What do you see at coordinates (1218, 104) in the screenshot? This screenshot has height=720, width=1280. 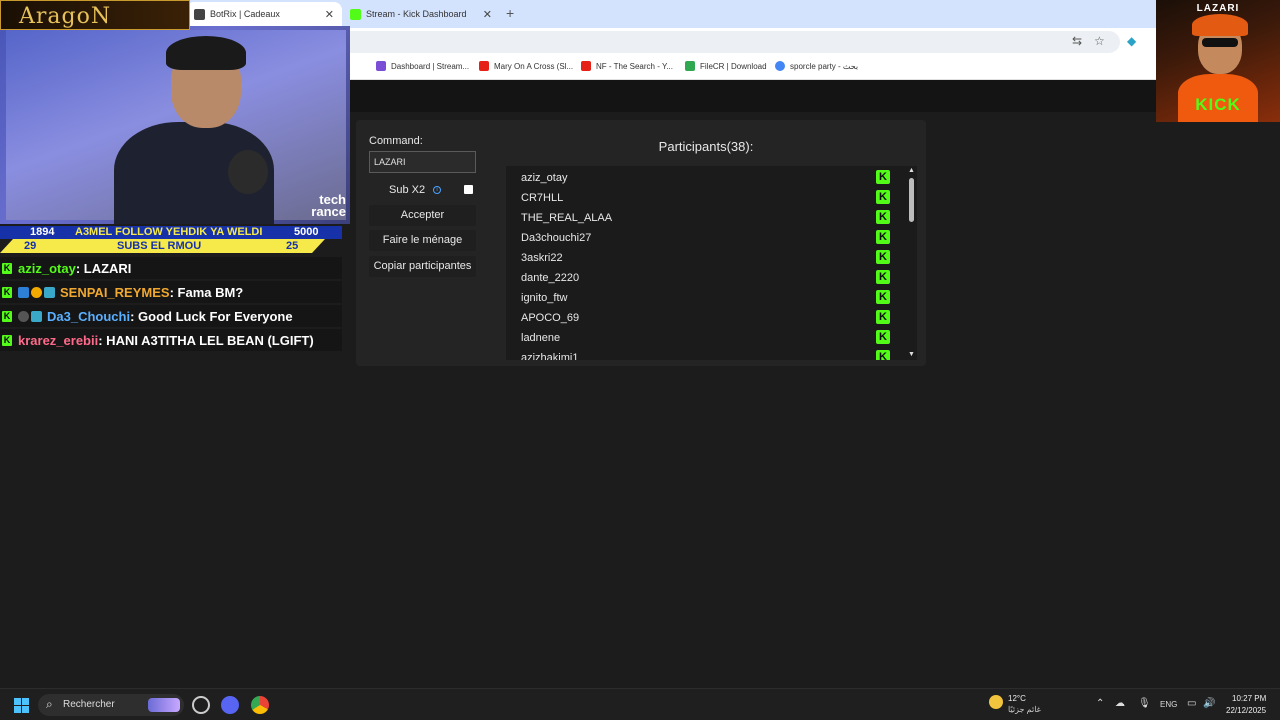 I see `kick-logo: KICK` at bounding box center [1218, 104].